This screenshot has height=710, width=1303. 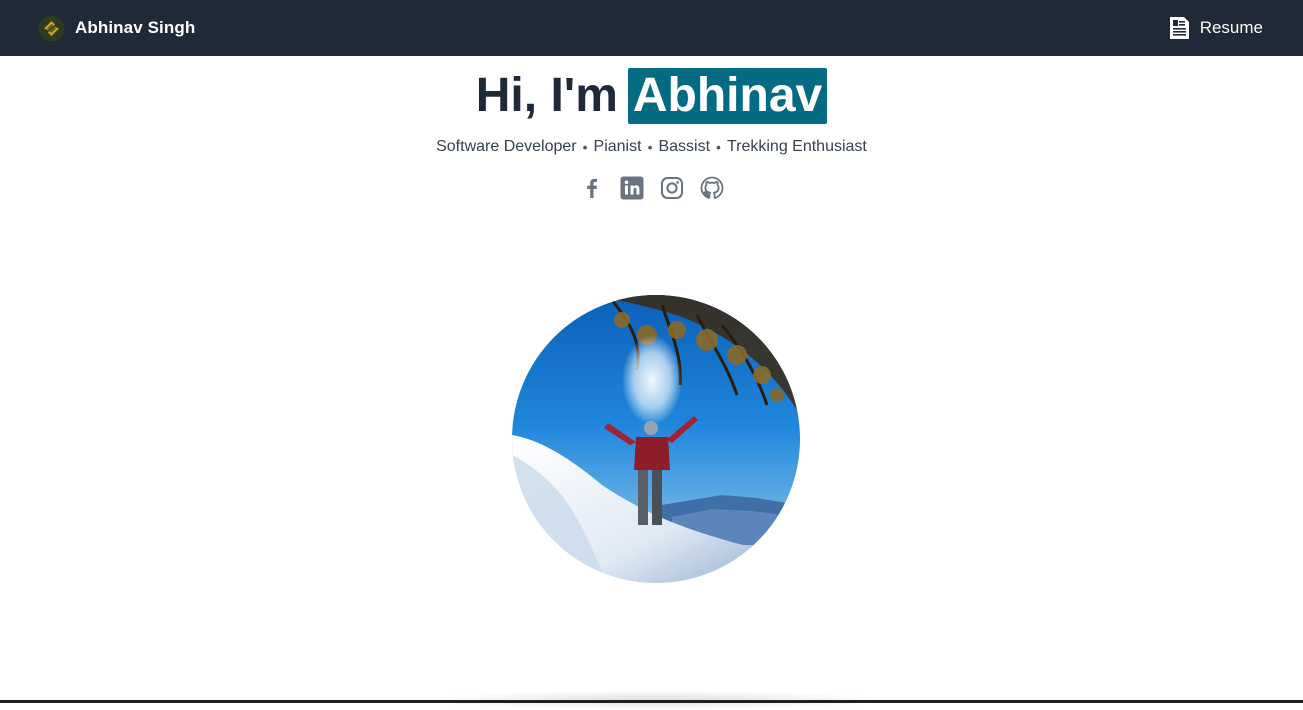 What do you see at coordinates (51, 28) in the screenshot?
I see `abhinav-logo-icon` at bounding box center [51, 28].